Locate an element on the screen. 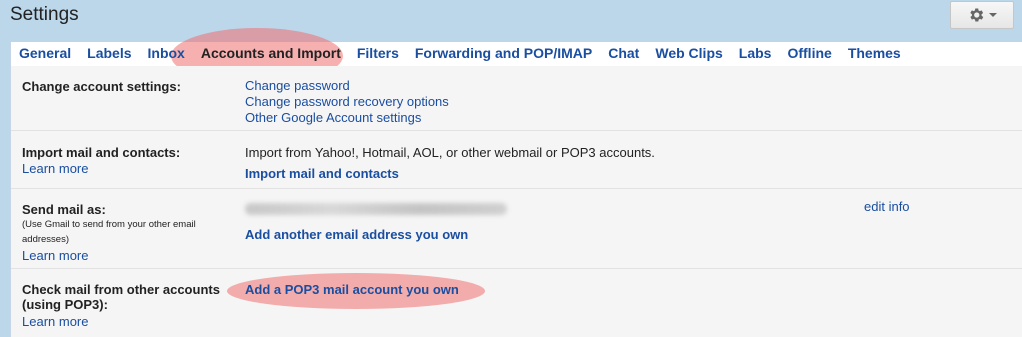 The width and height of the screenshot is (1022, 337). tab-filters: Filters is located at coordinates (378, 53).